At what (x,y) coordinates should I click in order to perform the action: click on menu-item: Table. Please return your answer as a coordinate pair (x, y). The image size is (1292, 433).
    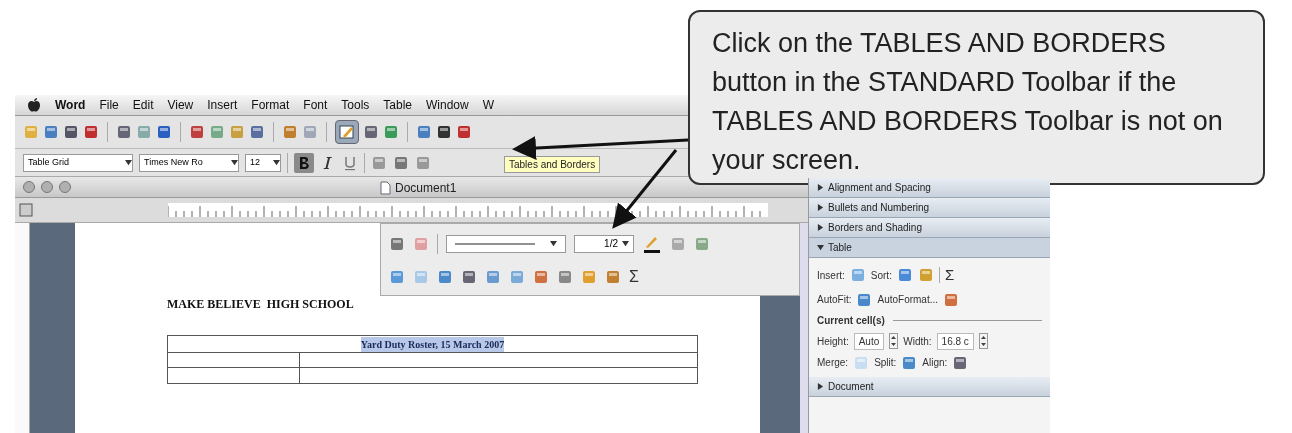
    Looking at the image, I should click on (398, 105).